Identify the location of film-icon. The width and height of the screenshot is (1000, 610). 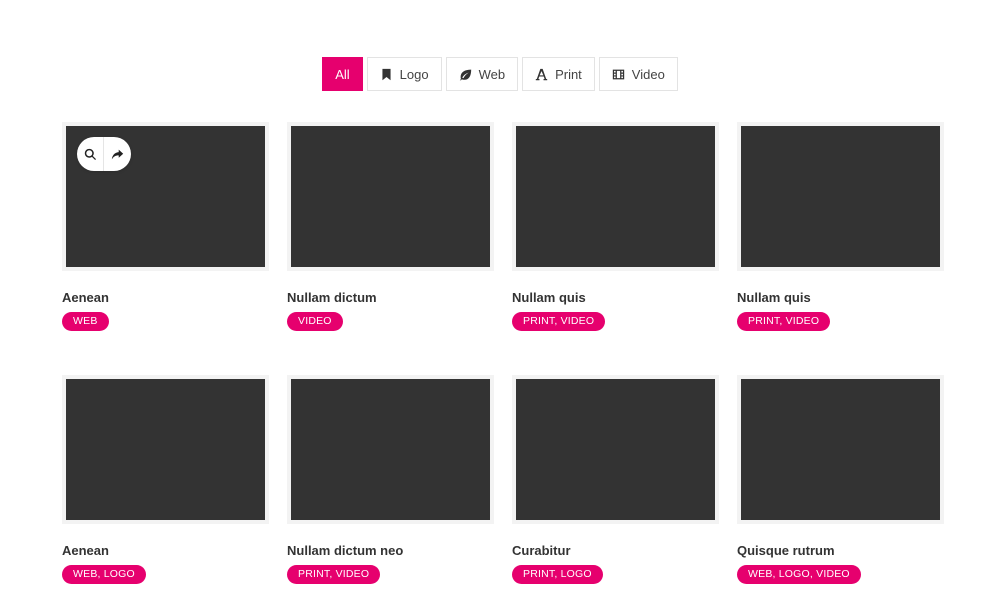
(618, 74).